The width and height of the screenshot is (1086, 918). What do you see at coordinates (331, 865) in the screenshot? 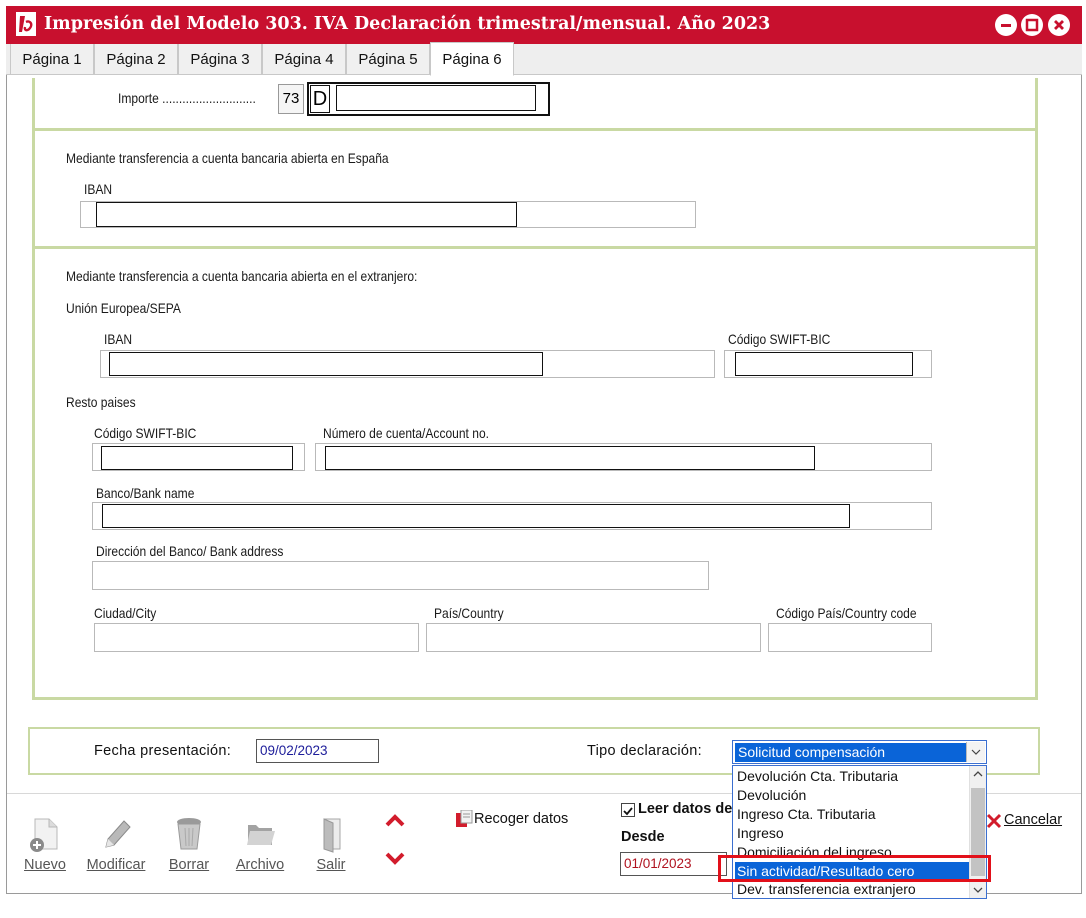
I see `salir-label: Salir` at bounding box center [331, 865].